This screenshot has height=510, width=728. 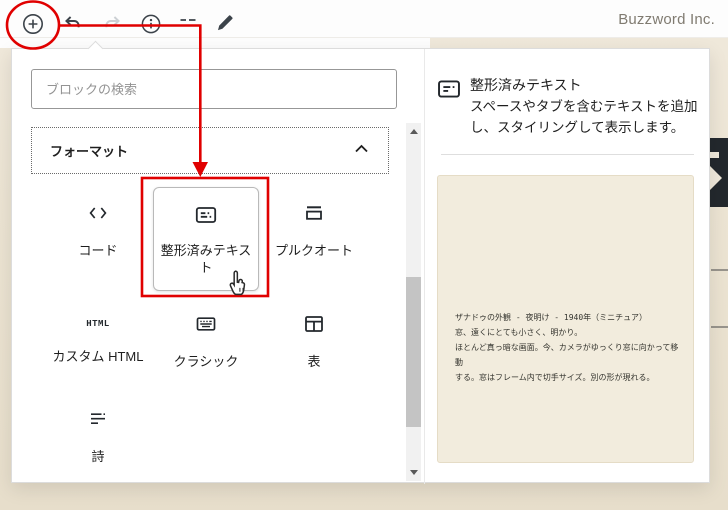 I want to click on block-item-label: 詩, so click(x=98, y=456).